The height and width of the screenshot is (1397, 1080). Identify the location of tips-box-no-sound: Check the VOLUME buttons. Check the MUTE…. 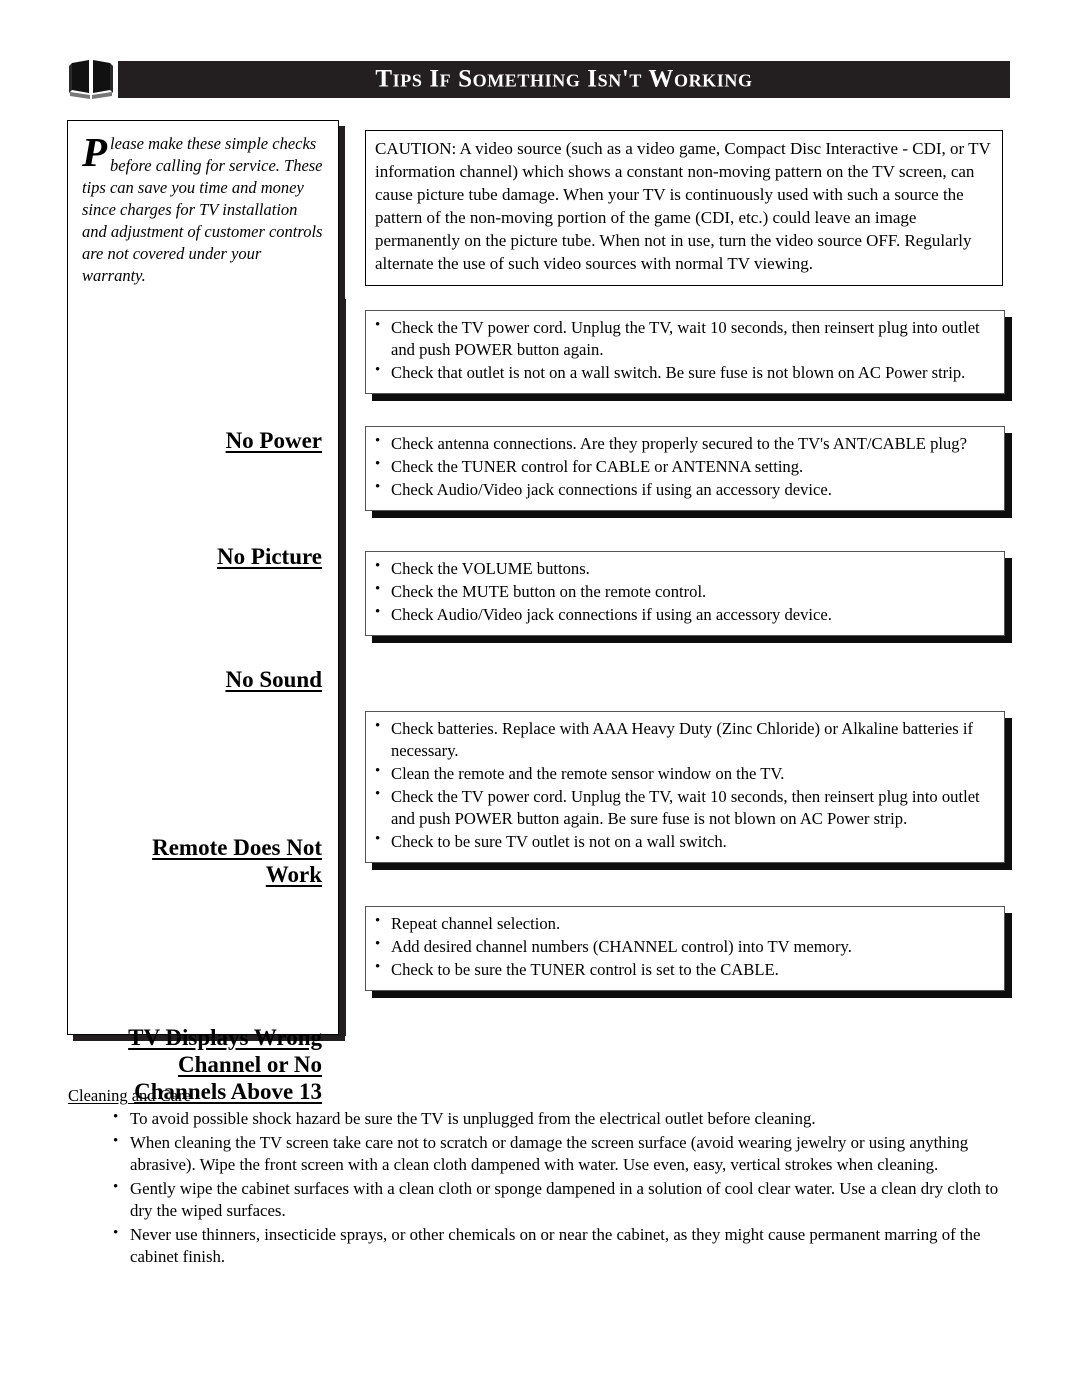
(685, 594).